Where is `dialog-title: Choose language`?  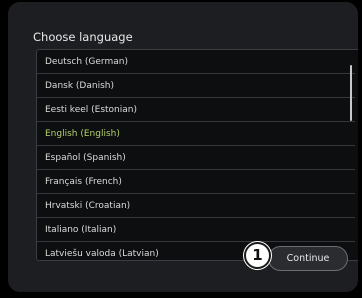
dialog-title: Choose language is located at coordinates (83, 37).